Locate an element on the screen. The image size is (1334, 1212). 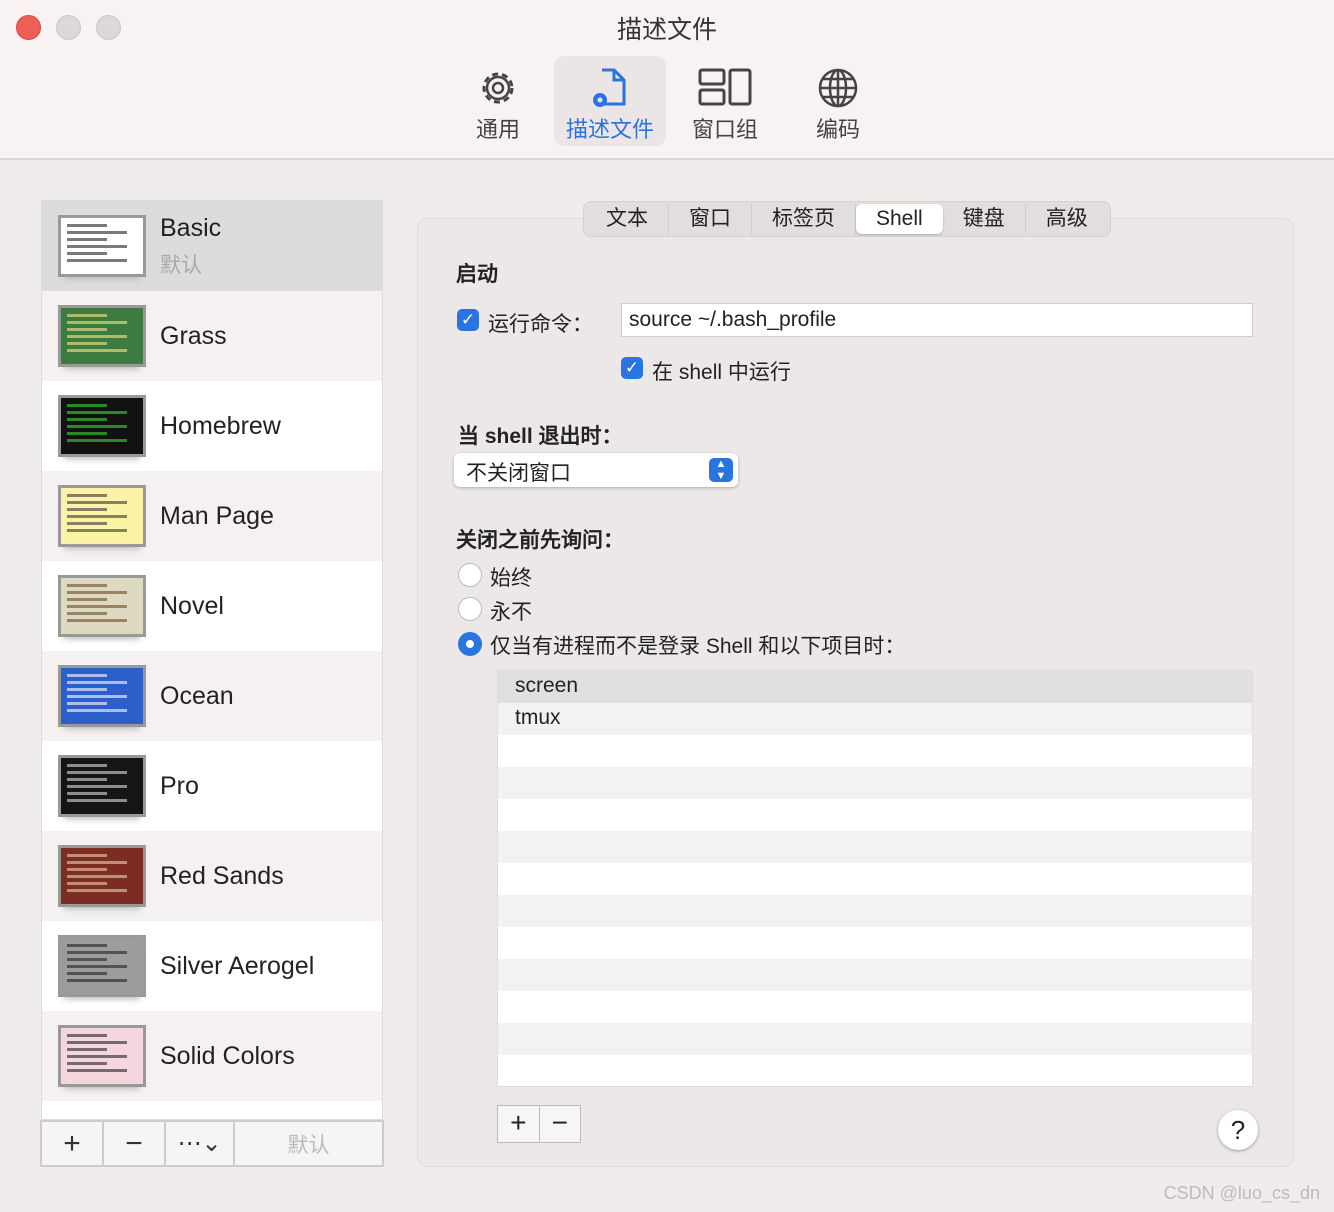
settings-tabs: 文本 窗口 标签页 Shell 键盘 高级 is located at coordinates (847, 219).